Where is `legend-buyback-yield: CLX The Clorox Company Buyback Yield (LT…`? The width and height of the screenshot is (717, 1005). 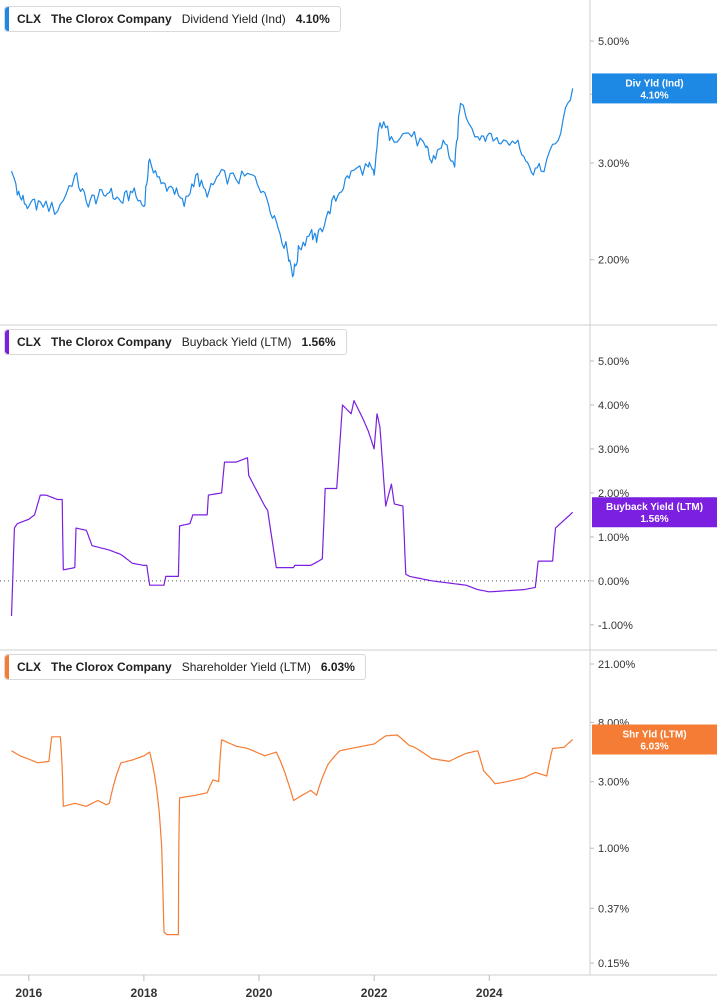
legend-buyback-yield: CLX The Clorox Company Buyback Yield (LT… is located at coordinates (175, 342).